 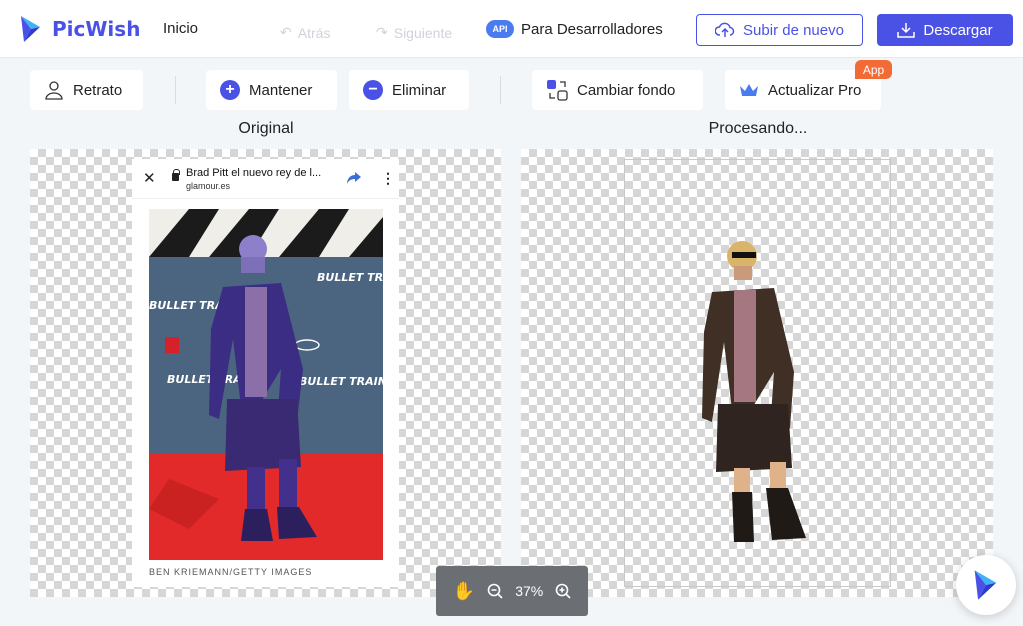 I want to click on close-icon: ✕, so click(x=149, y=178).